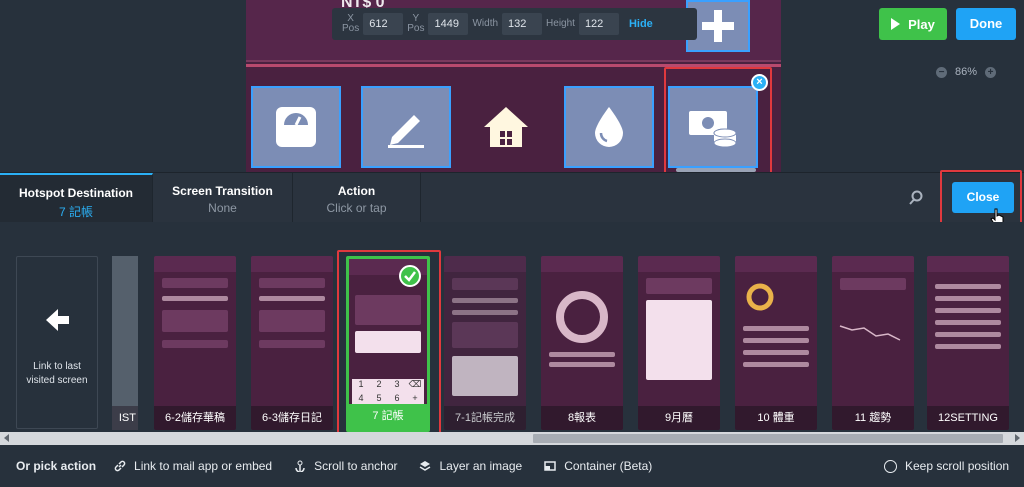 The image size is (1024, 487). Describe the element at coordinates (485, 343) in the screenshot. I see `screen-thumbnail: 7-1記帳完成` at that location.